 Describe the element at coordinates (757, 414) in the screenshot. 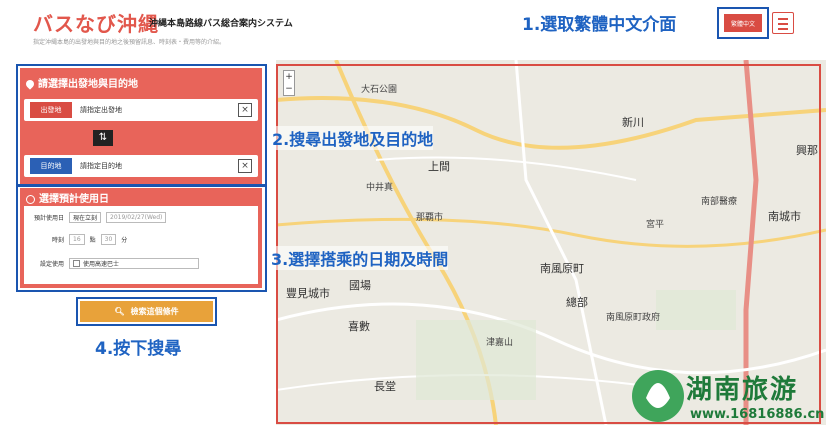

I see `watermark-url: www.16816886.cn` at that location.